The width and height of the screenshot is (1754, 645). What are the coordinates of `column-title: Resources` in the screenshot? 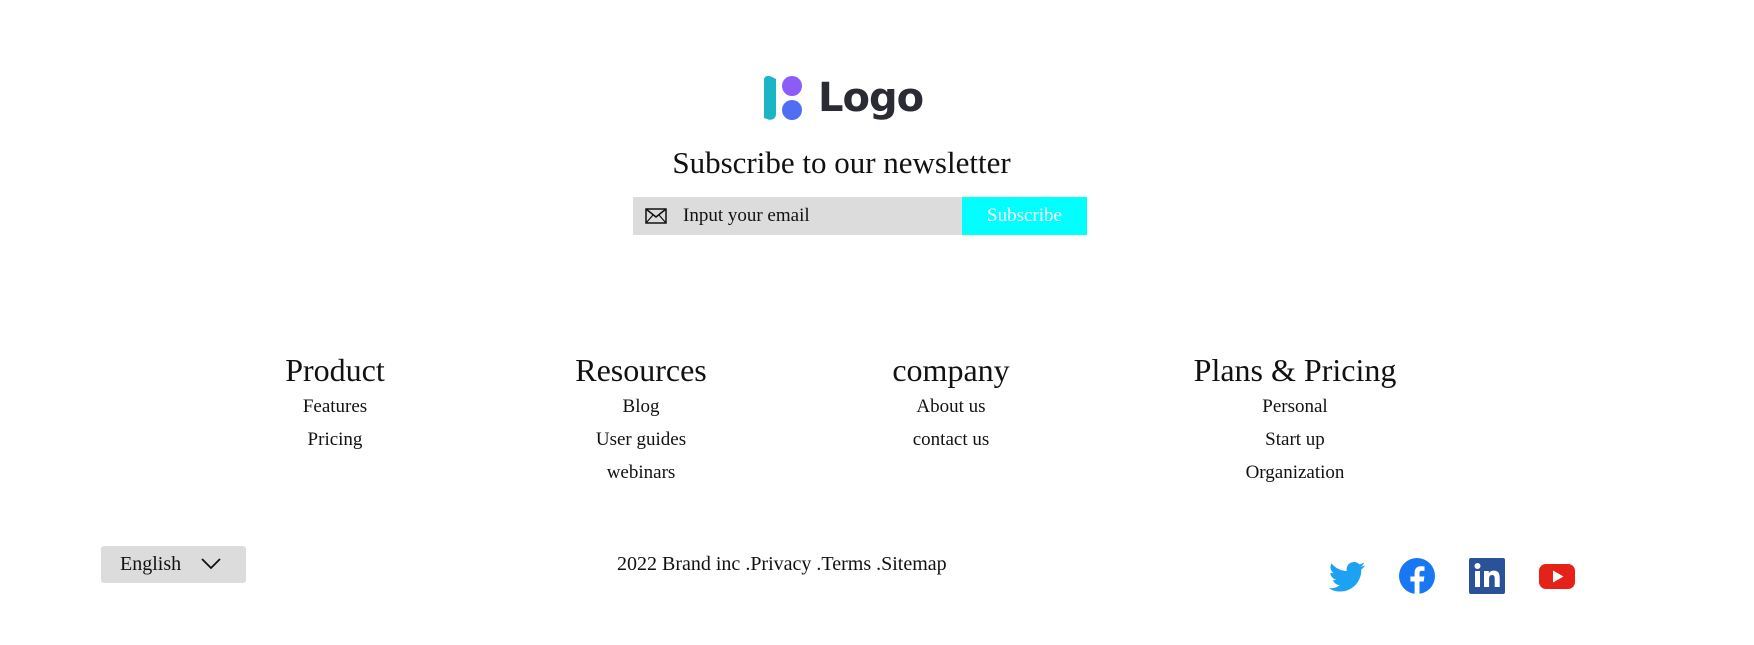 It's located at (641, 370).